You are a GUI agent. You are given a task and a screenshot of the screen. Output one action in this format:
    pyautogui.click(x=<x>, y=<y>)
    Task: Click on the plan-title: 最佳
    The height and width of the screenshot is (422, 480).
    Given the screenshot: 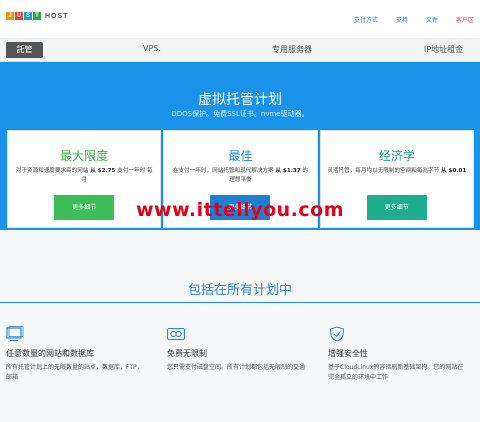 What is the action you would take?
    pyautogui.click(x=240, y=156)
    